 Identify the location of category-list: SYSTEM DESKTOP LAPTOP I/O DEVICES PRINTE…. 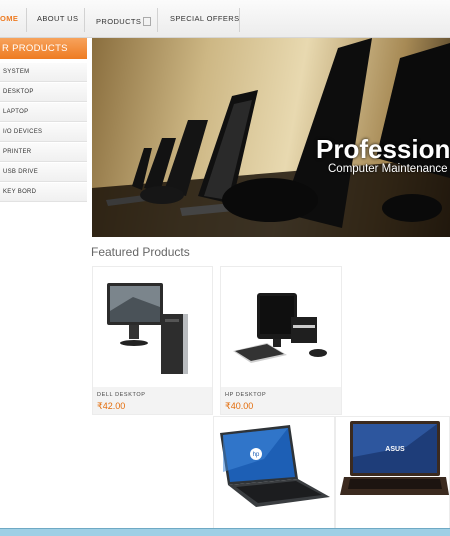
(43, 133).